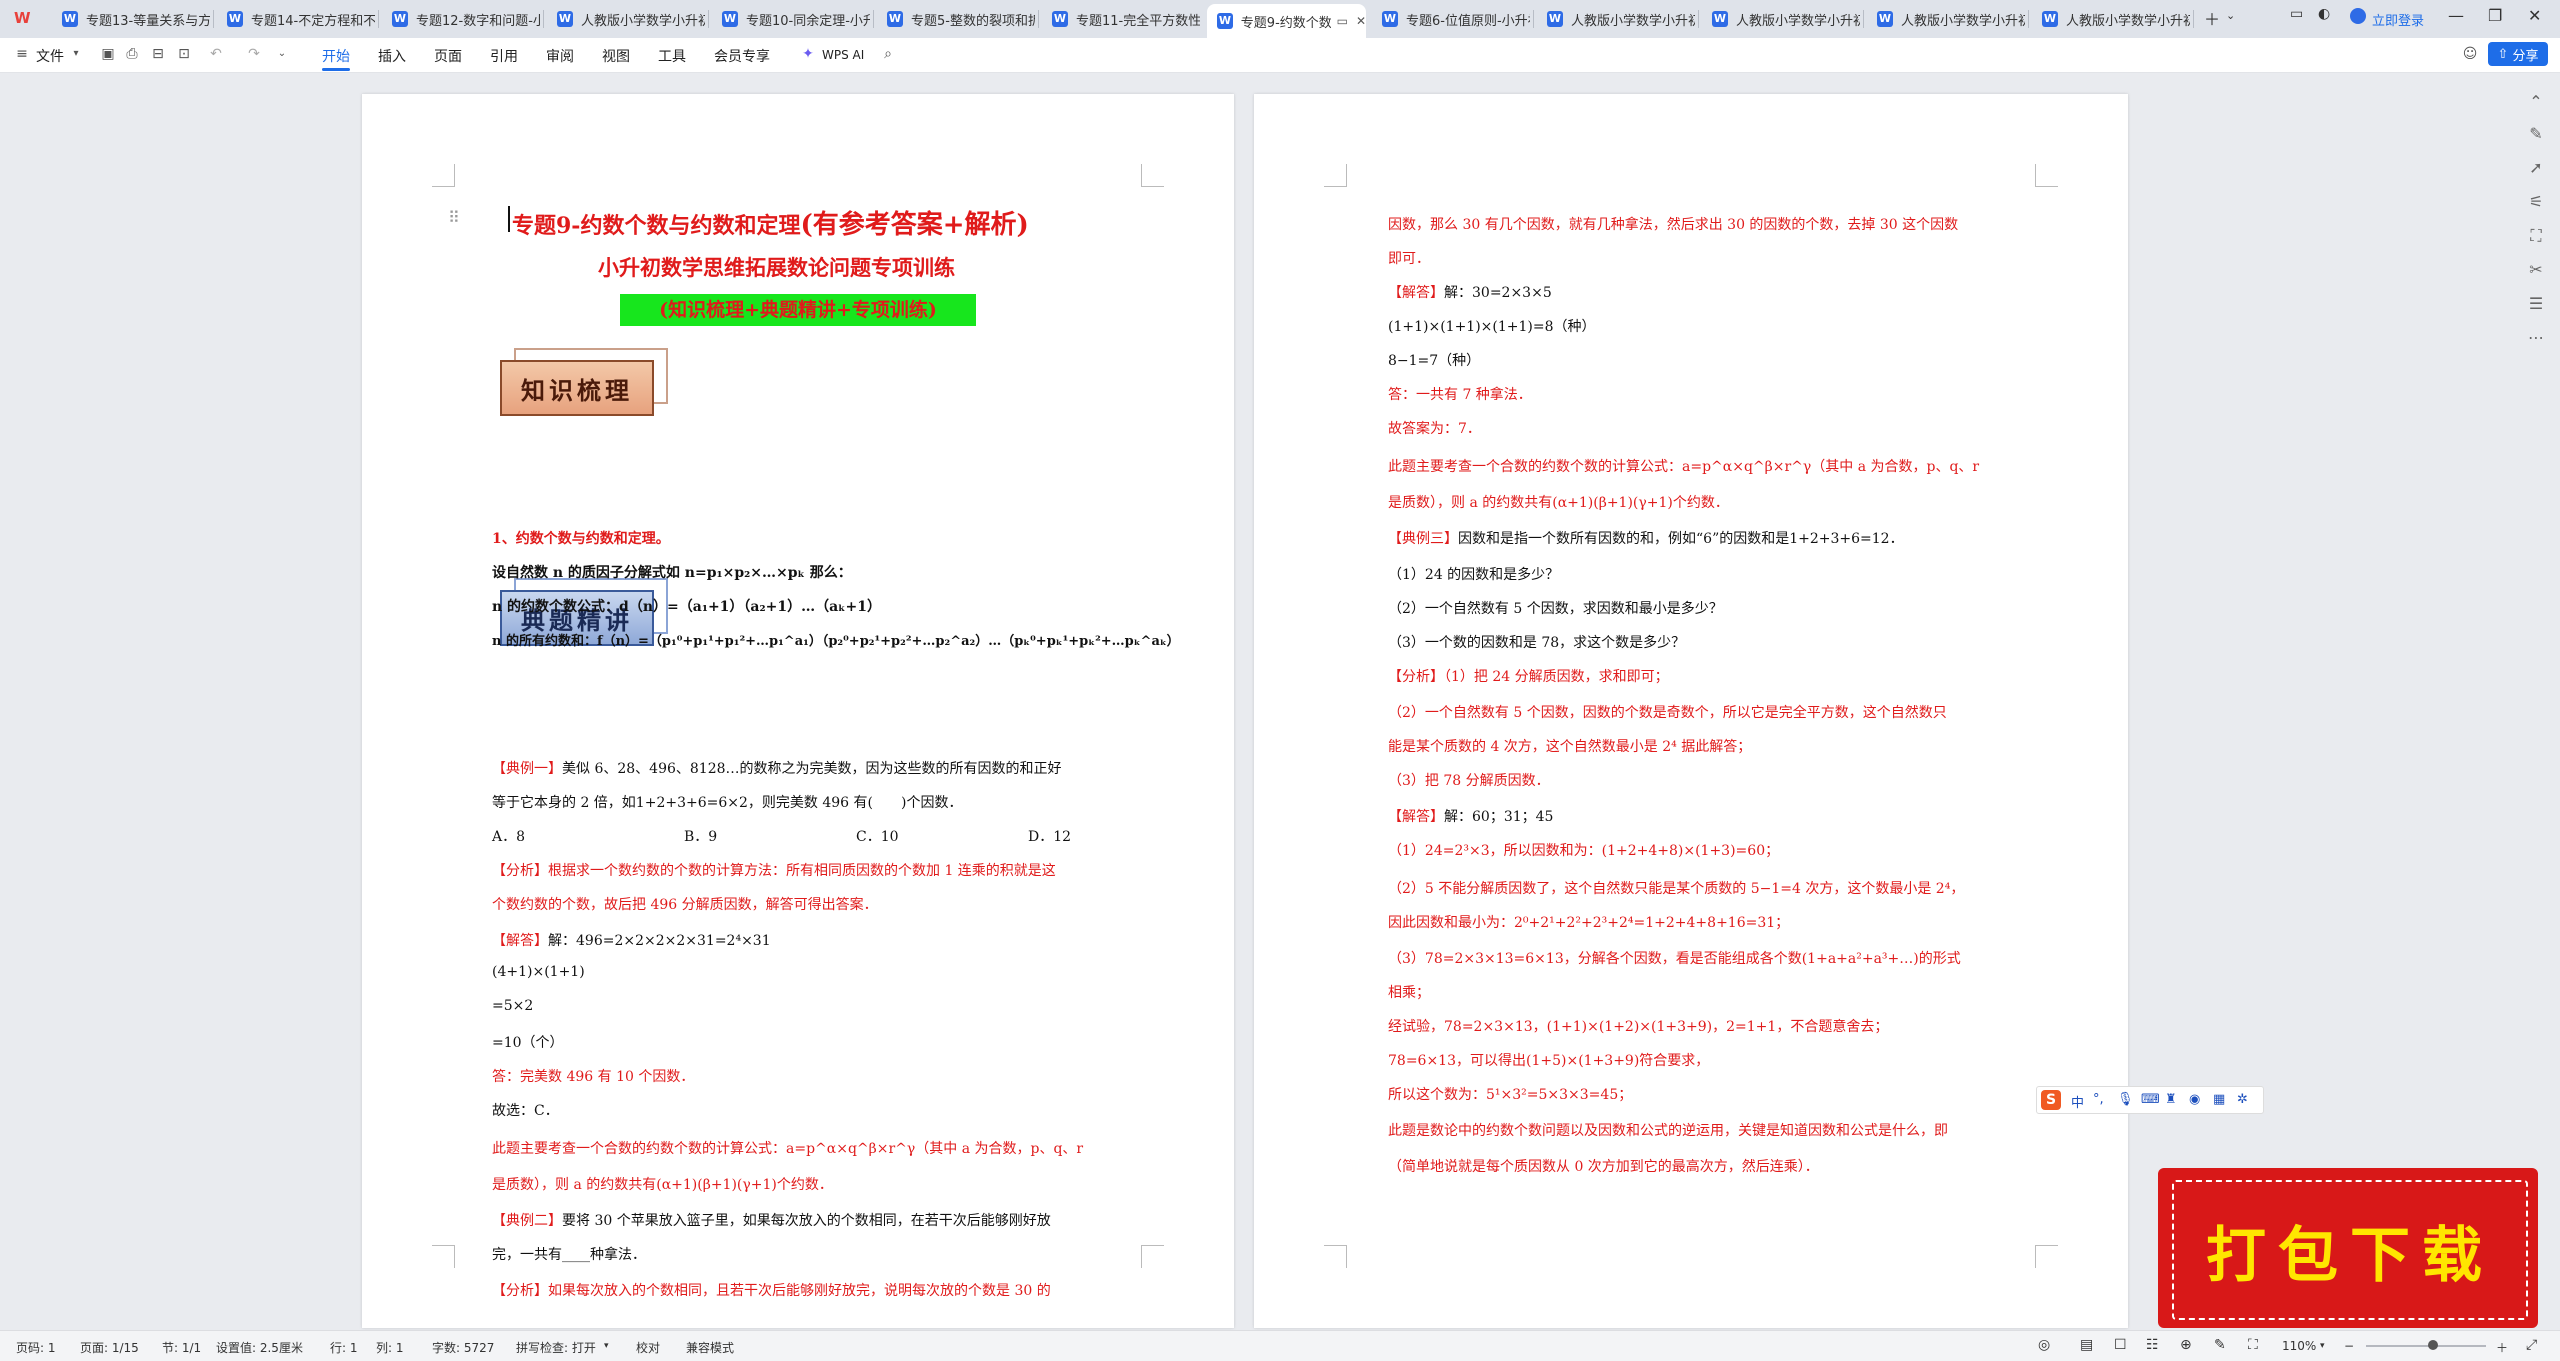 The width and height of the screenshot is (2560, 1361). I want to click on print-preview-icon: ⊡, so click(184, 54).